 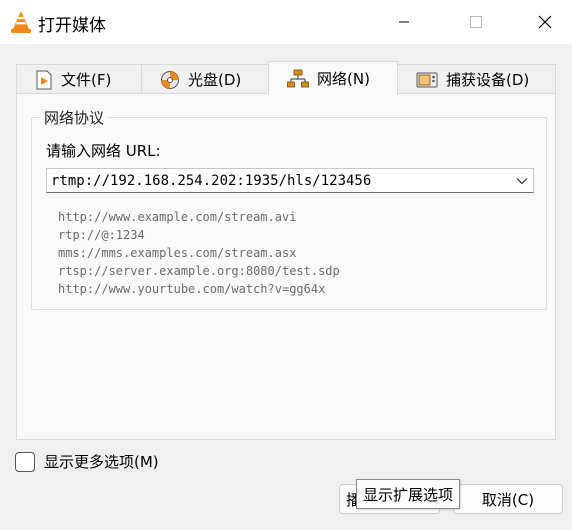 I want to click on tab-network: 网络(N), so click(x=333, y=78).